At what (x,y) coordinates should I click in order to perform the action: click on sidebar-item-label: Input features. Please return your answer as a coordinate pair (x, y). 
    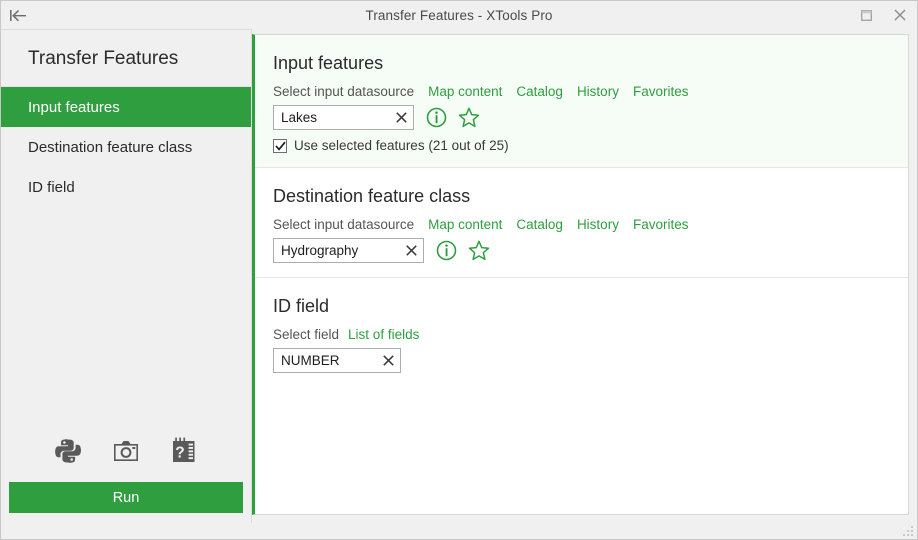
    Looking at the image, I should click on (74, 107).